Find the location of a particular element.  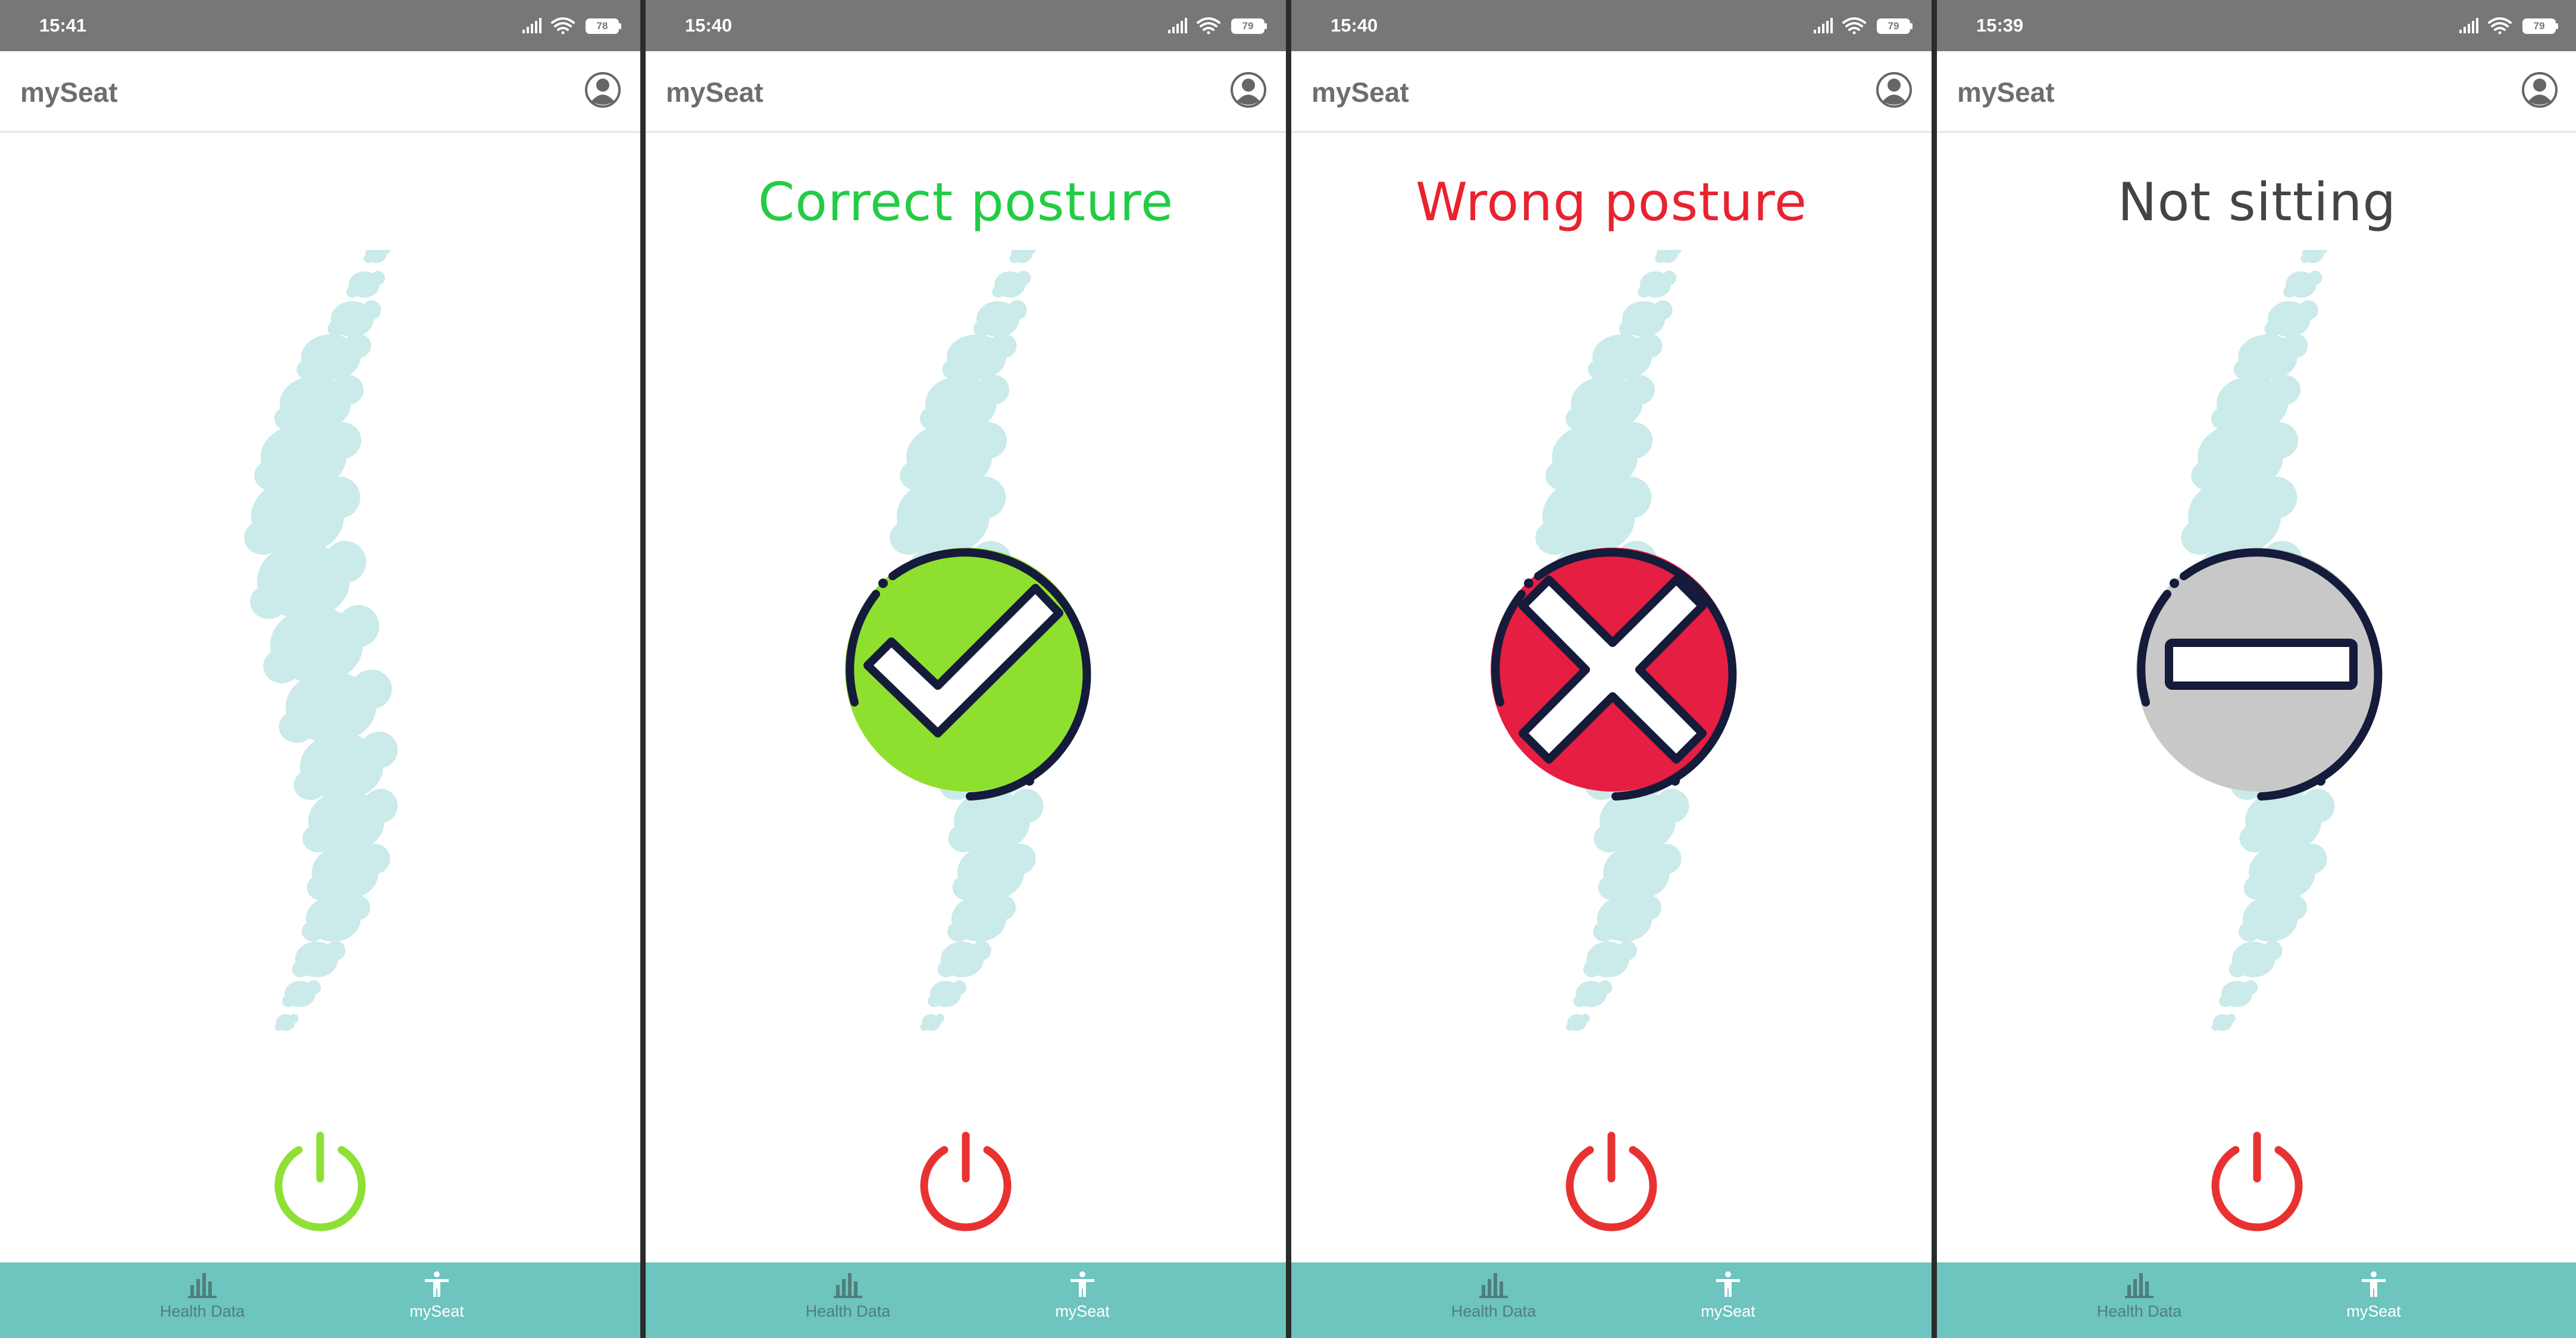

status-time: 15:41 is located at coordinates (63, 25).